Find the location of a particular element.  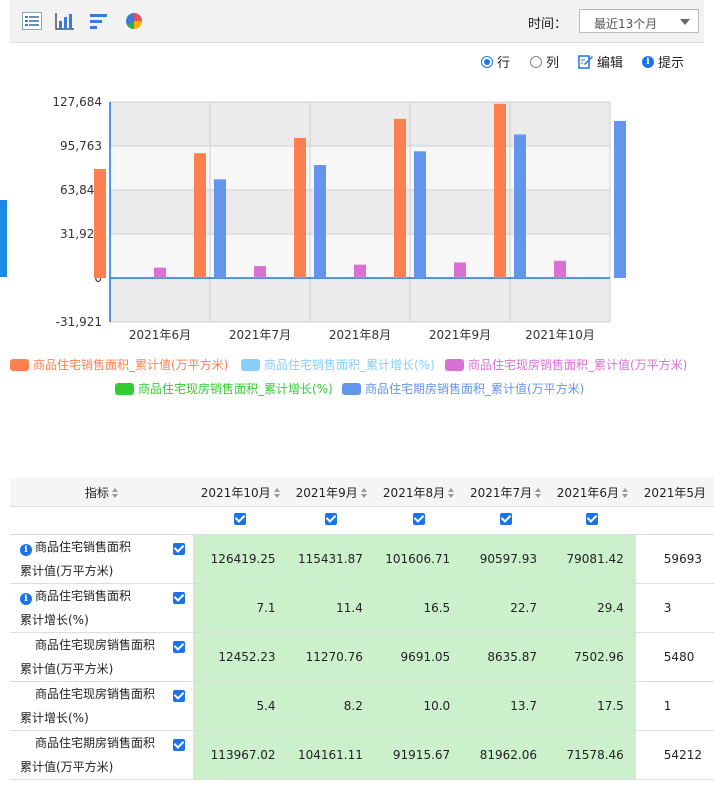

x-tick-label: 2021年9月 is located at coordinates (460, 335).